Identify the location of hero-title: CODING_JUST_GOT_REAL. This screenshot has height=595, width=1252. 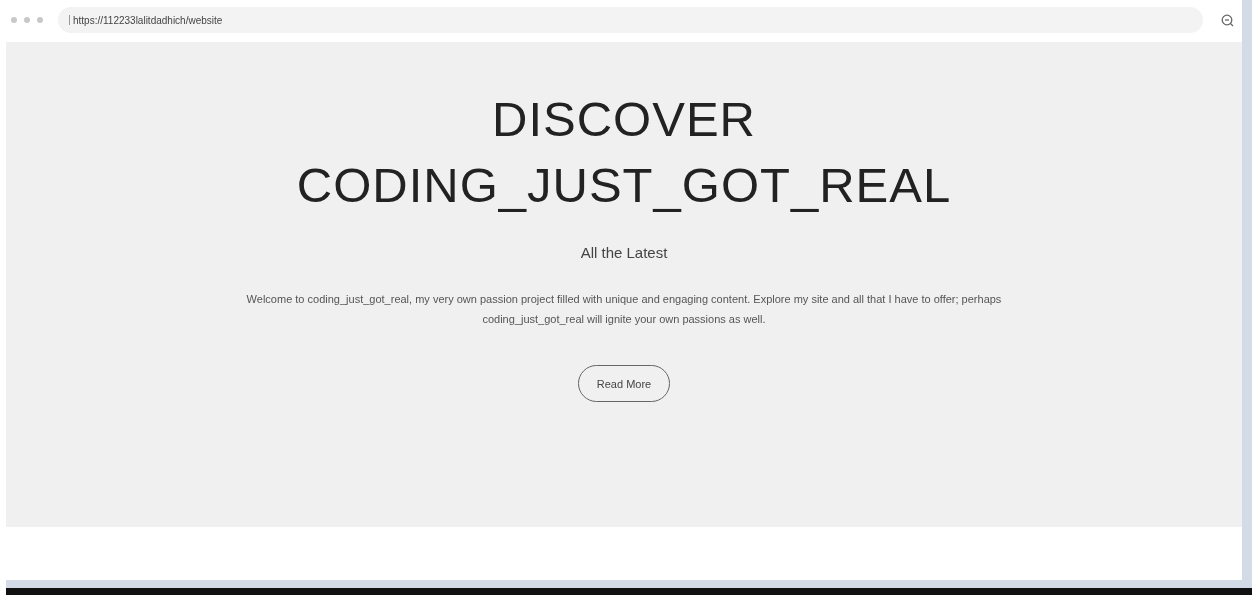
(624, 185).